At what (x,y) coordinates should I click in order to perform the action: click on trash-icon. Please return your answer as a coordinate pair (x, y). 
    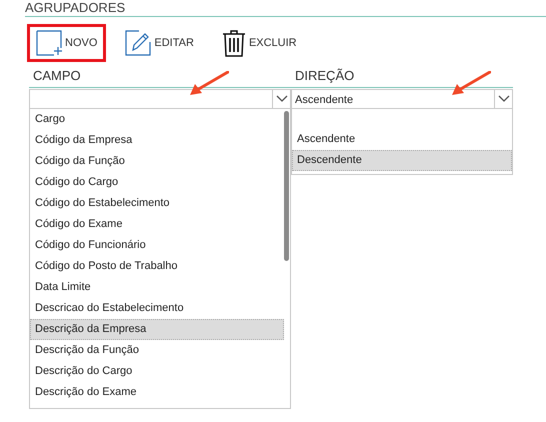
    Looking at the image, I should click on (234, 43).